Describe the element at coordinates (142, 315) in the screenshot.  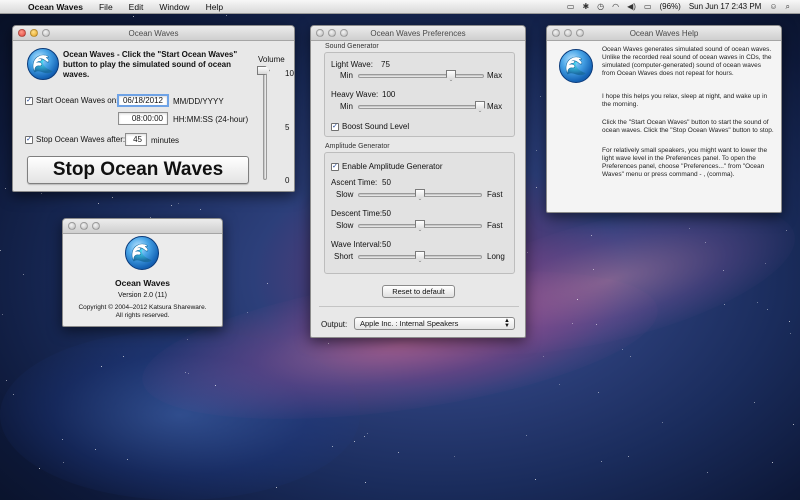
I see `copyright-line-2: All rights reserved.` at that location.